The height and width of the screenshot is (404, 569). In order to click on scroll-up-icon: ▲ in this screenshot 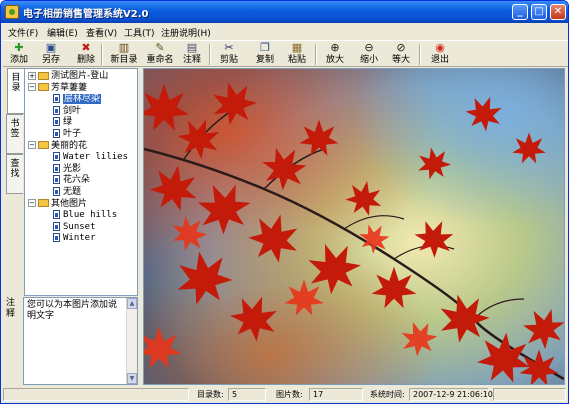, I will do `click(132, 303)`.